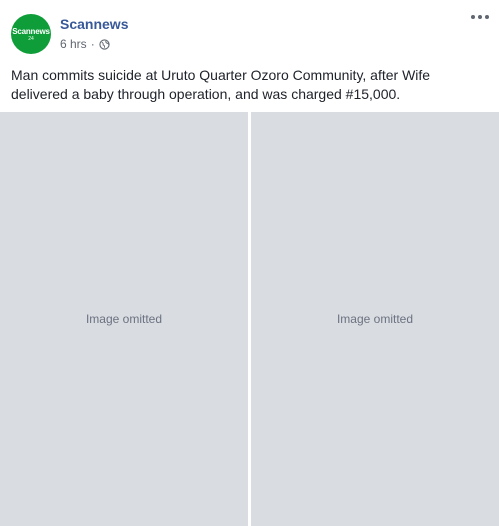  What do you see at coordinates (31, 38) in the screenshot?
I see `avatar-logo-sub: 24` at bounding box center [31, 38].